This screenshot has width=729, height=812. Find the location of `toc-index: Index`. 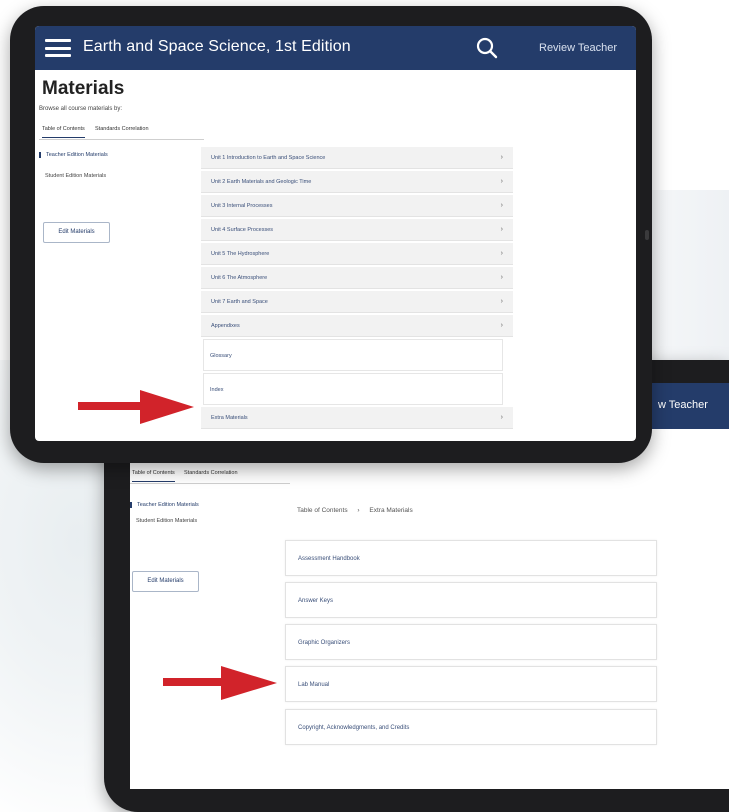

toc-index: Index is located at coordinates (353, 389).